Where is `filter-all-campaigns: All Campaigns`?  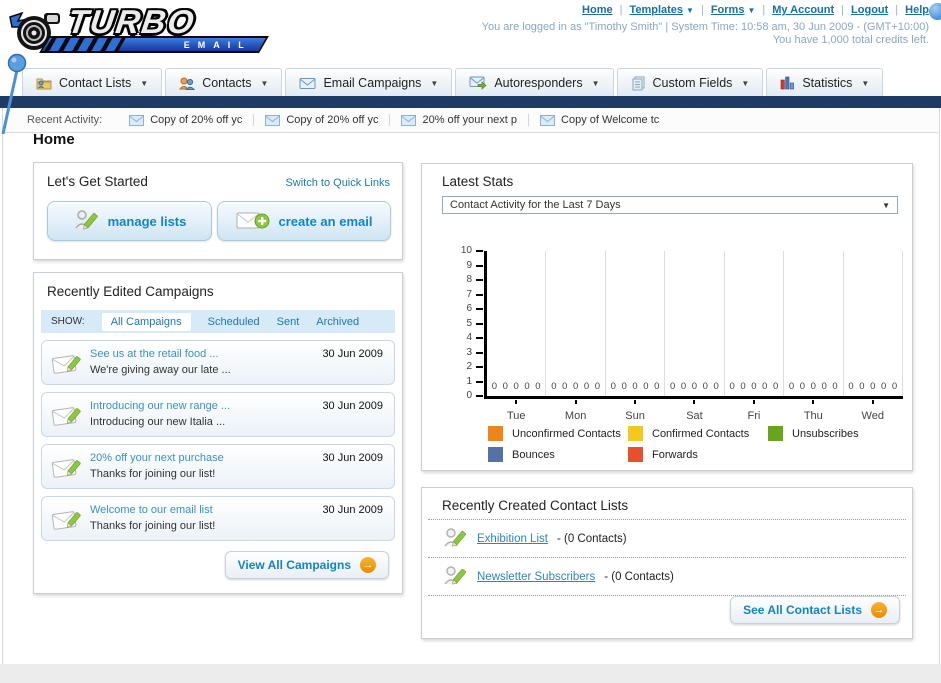
filter-all-campaigns: All Campaigns is located at coordinates (146, 321).